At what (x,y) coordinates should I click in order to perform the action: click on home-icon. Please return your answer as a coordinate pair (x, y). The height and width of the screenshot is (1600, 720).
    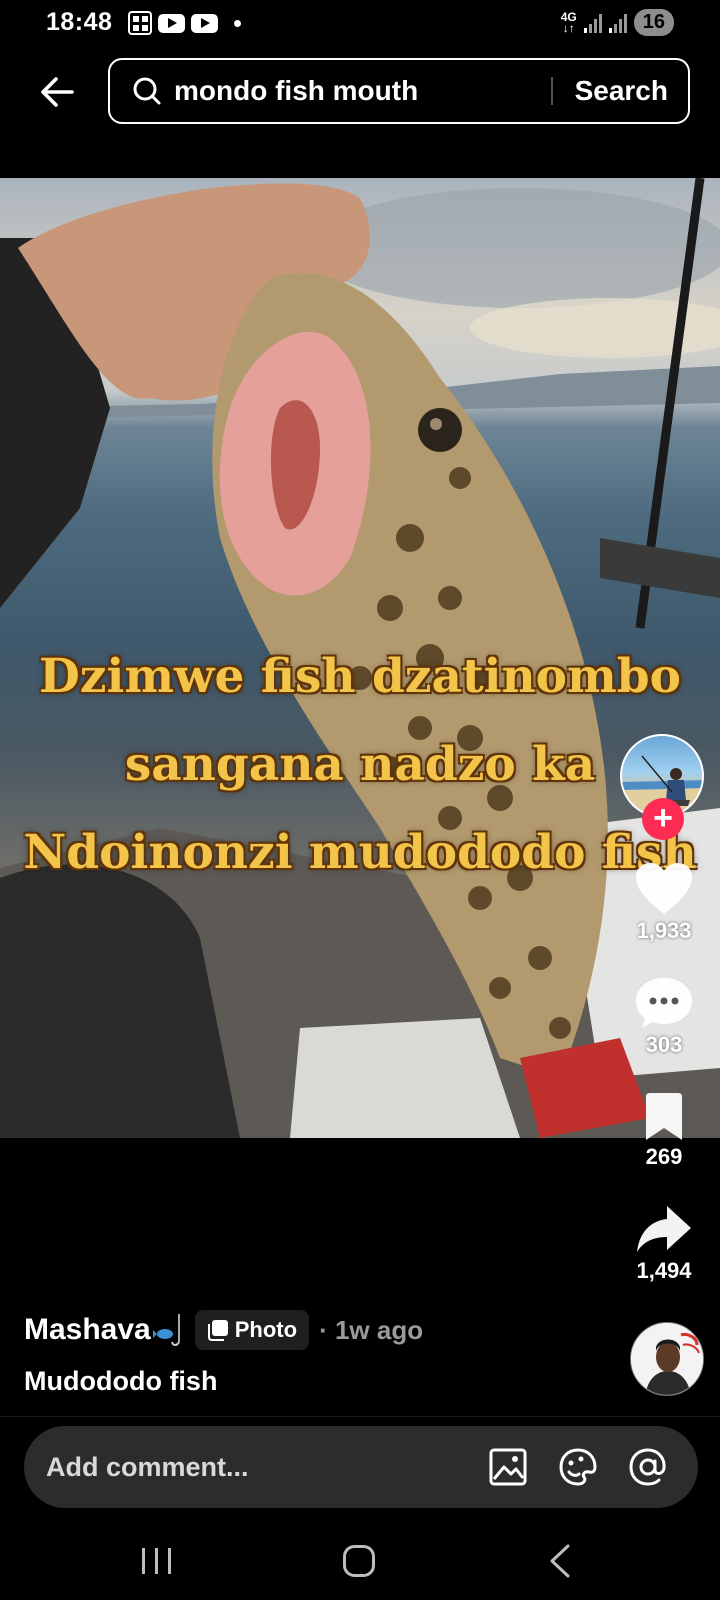
    Looking at the image, I should click on (359, 1561).